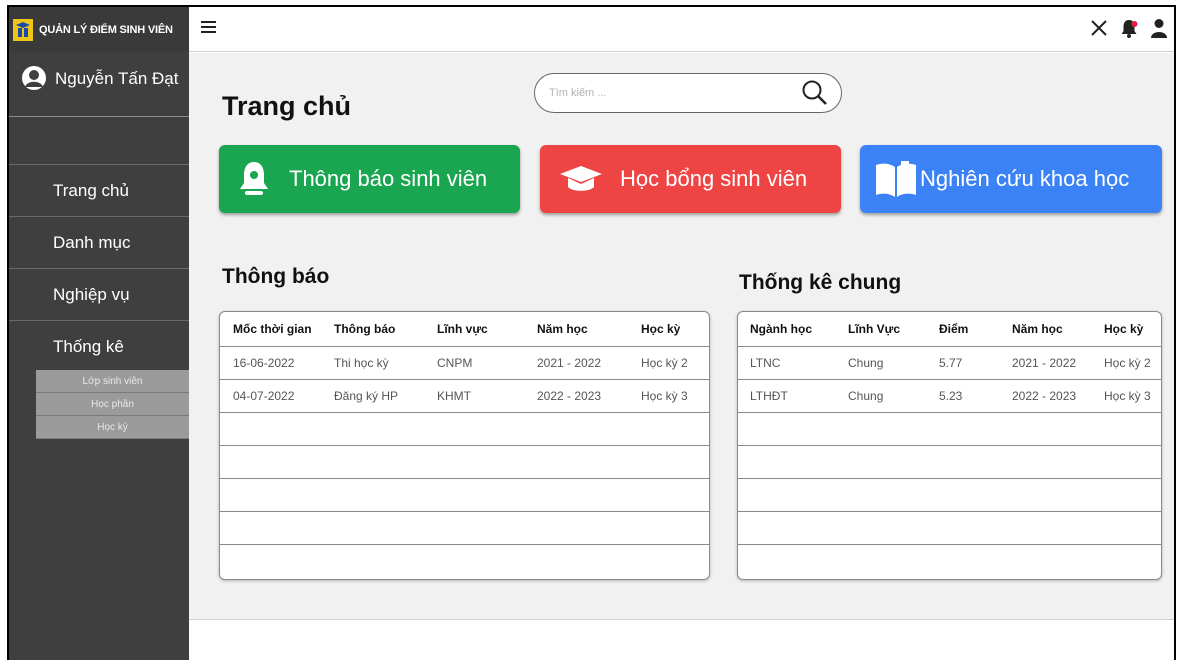  Describe the element at coordinates (208, 28) in the screenshot. I see `menu-icon` at that location.